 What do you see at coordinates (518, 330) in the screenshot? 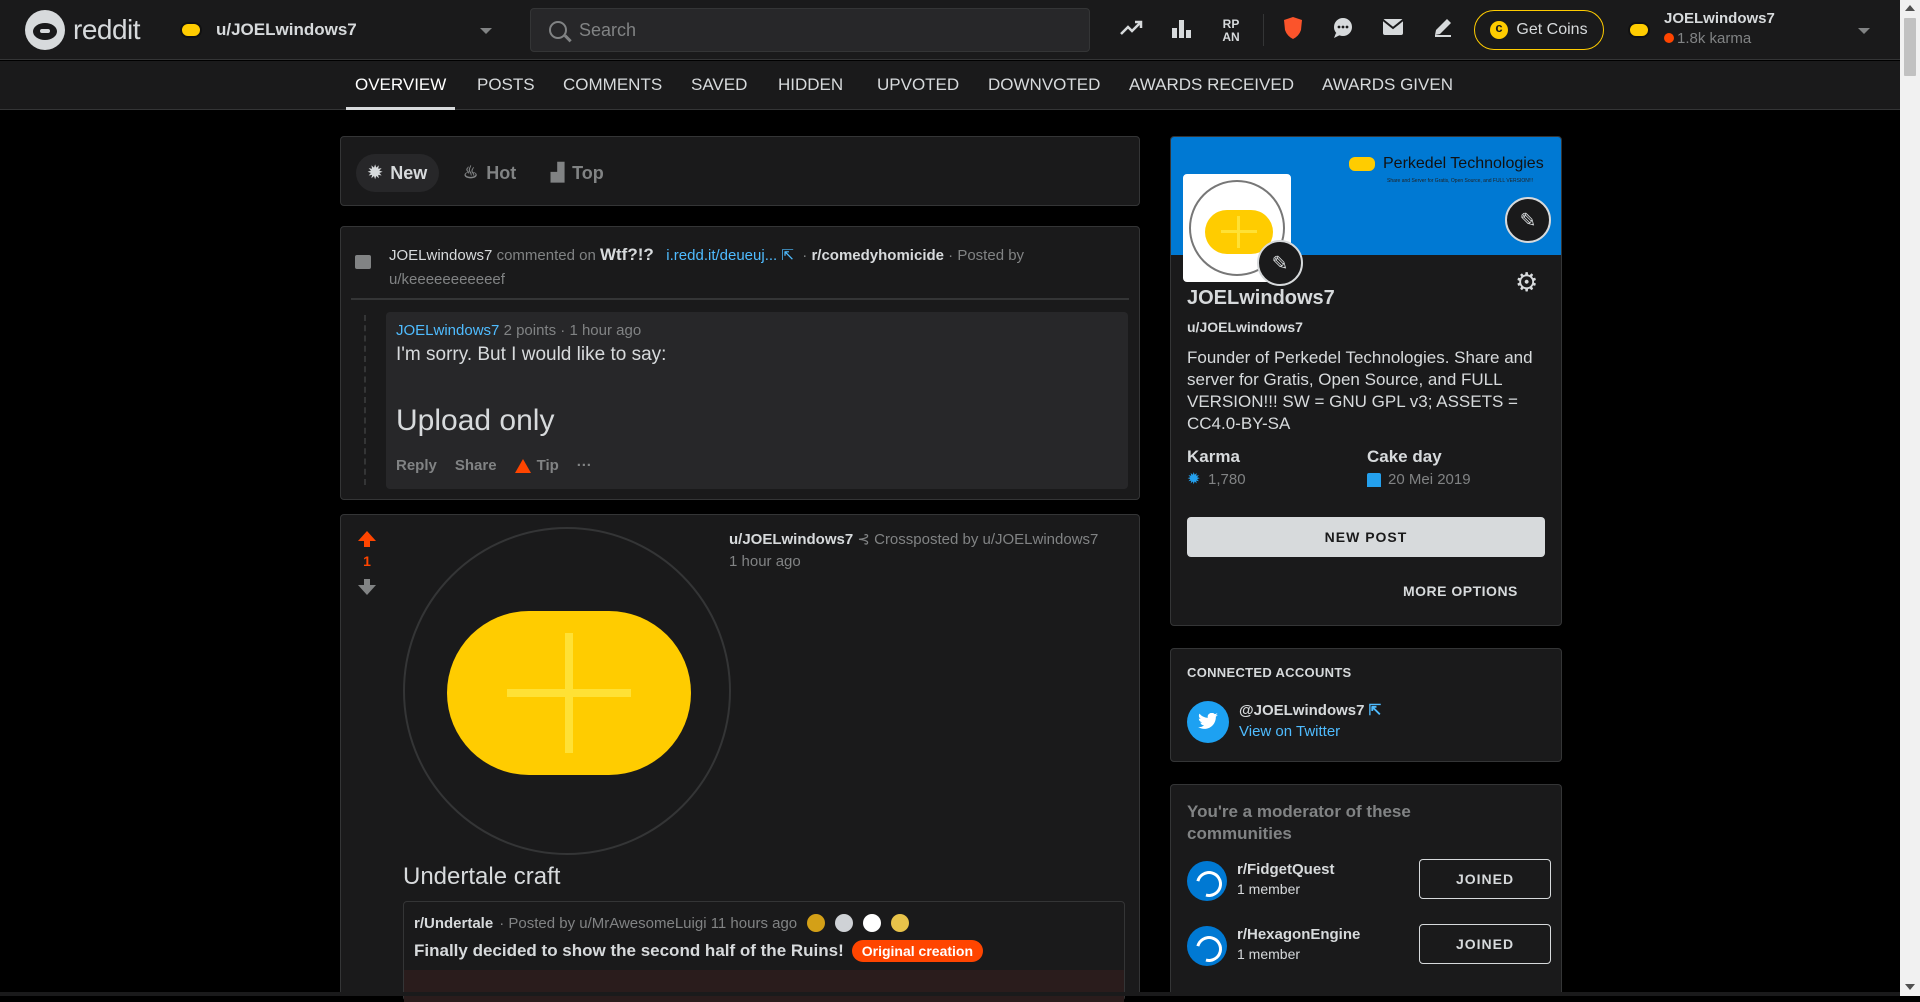
I see `comment-header: JOELwindows7 2 points · 1 hour ago` at bounding box center [518, 330].